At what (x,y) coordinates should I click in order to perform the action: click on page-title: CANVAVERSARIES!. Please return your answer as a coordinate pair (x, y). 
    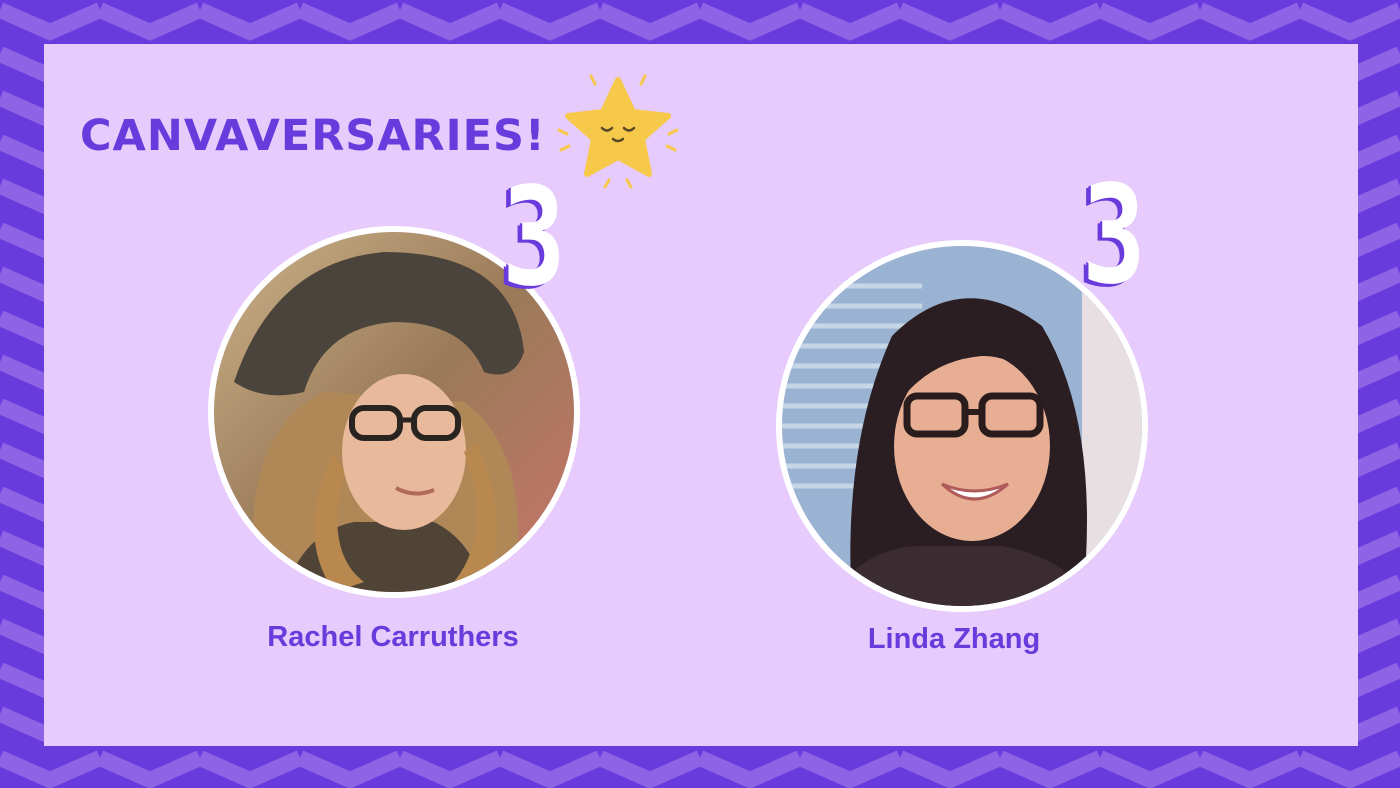
    Looking at the image, I should click on (313, 136).